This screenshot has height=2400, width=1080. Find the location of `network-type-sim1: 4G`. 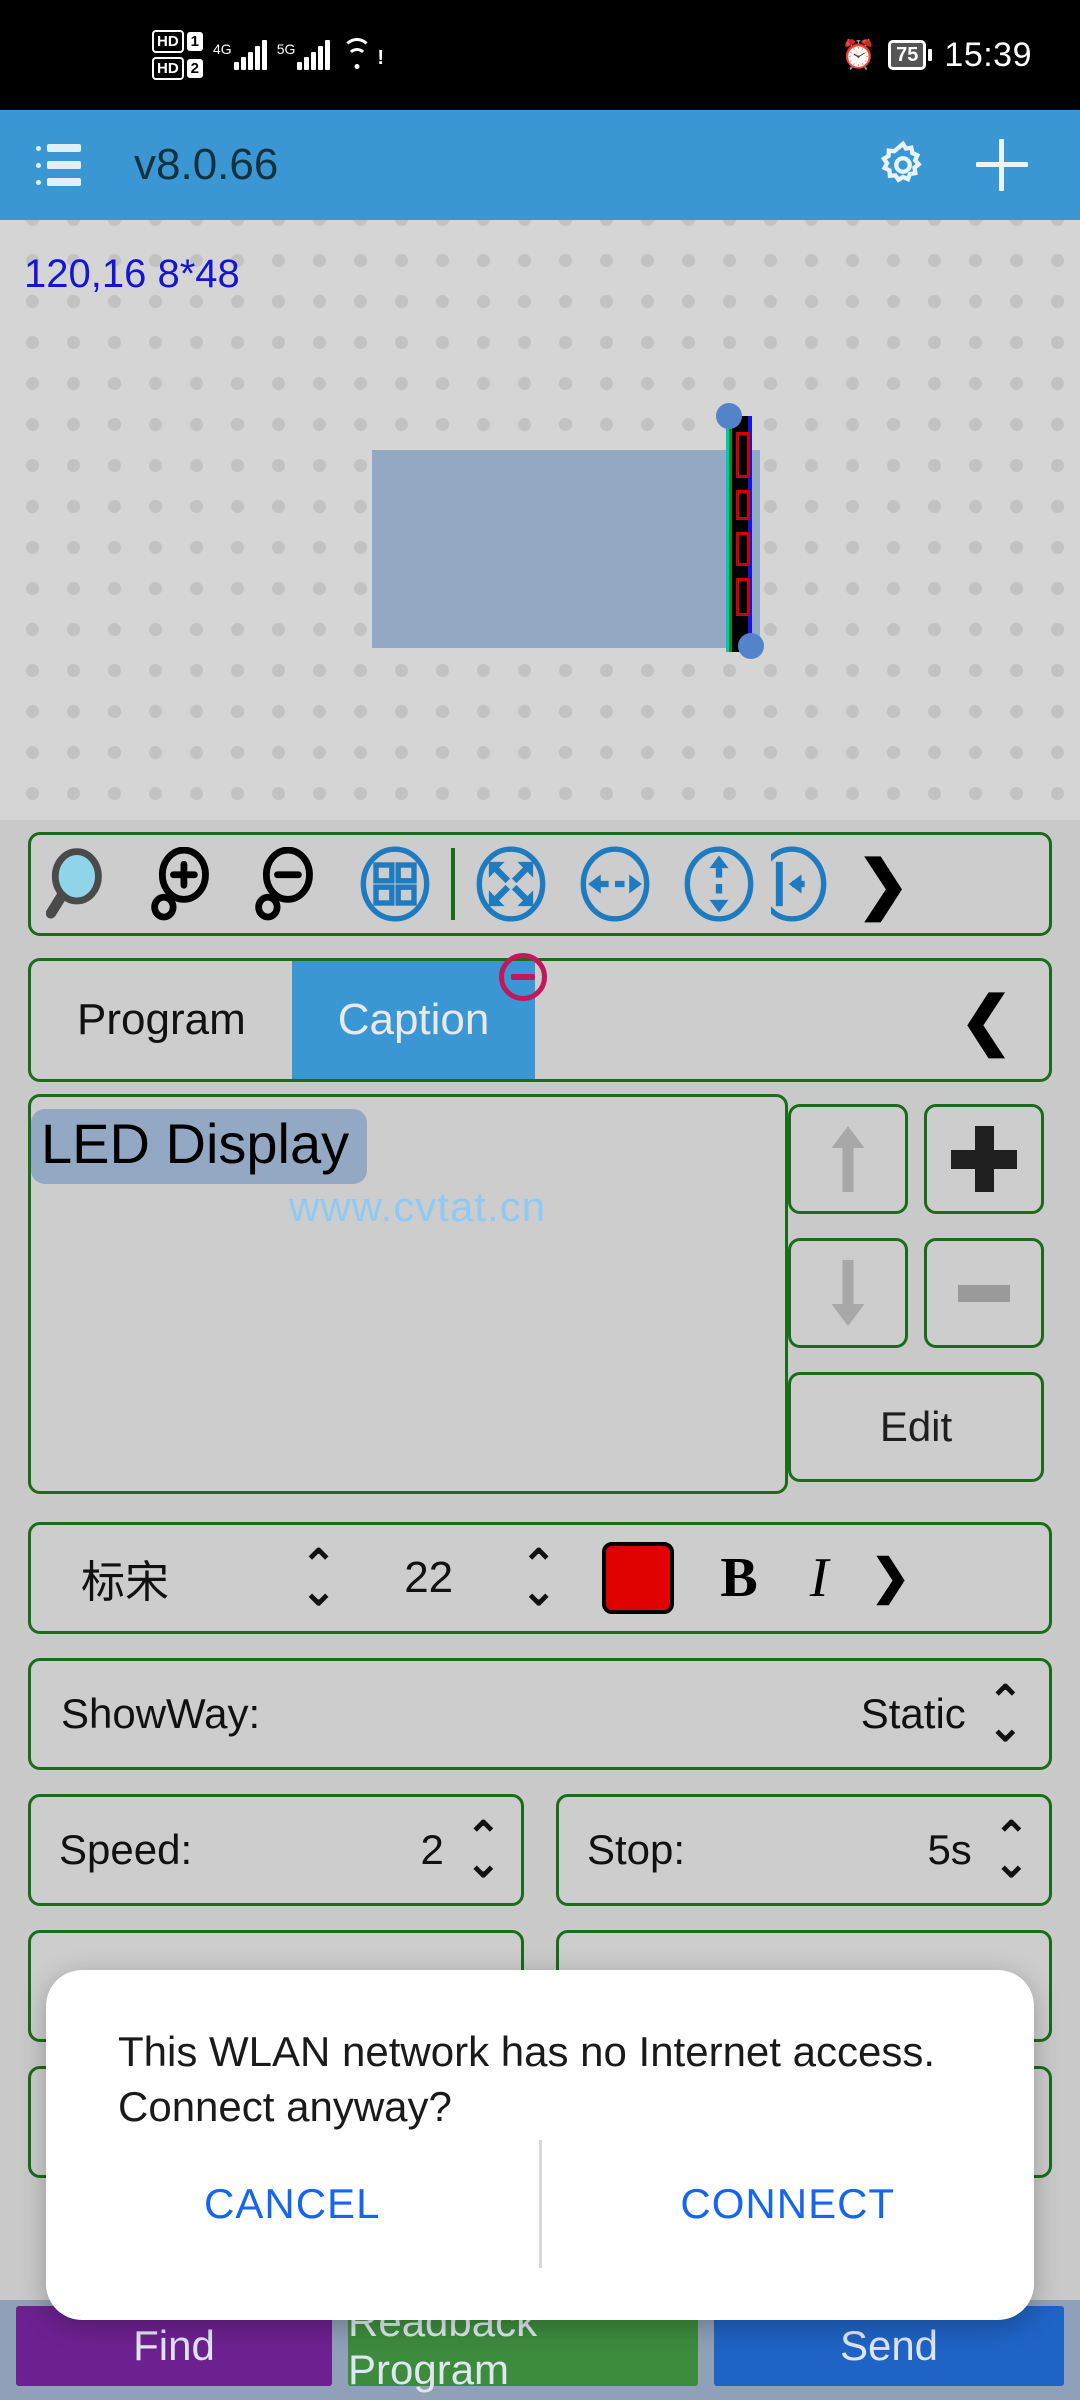

network-type-sim1: 4G is located at coordinates (222, 49).